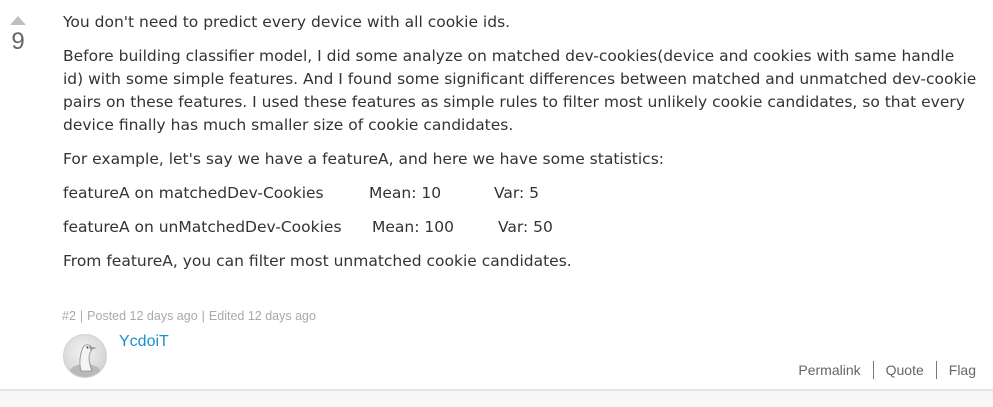 This screenshot has height=407, width=993. I want to click on goose-avatar-icon, so click(85, 360).